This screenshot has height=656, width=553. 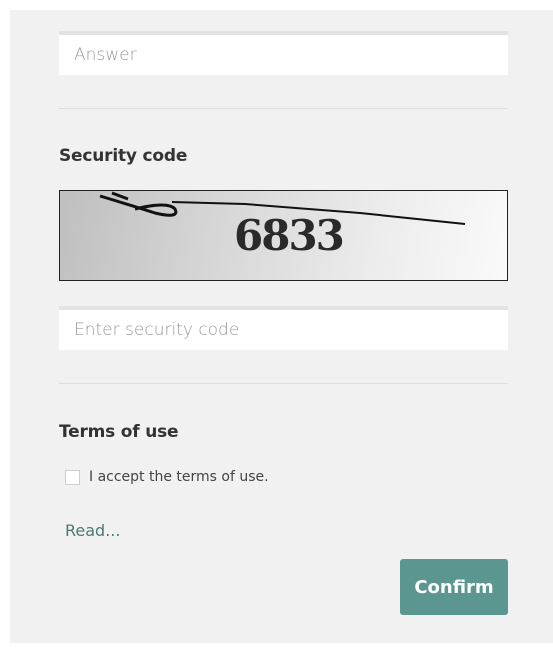 What do you see at coordinates (119, 432) in the screenshot?
I see `terms-heading: Terms of use` at bounding box center [119, 432].